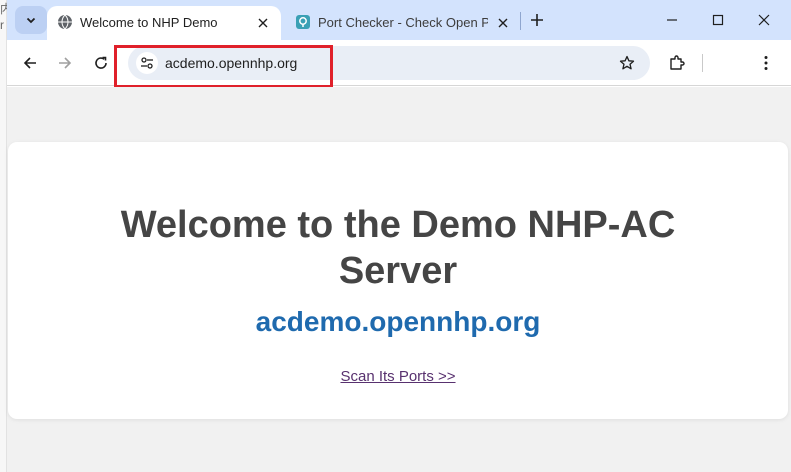 This screenshot has width=791, height=472. I want to click on minimize-icon, so click(672, 20).